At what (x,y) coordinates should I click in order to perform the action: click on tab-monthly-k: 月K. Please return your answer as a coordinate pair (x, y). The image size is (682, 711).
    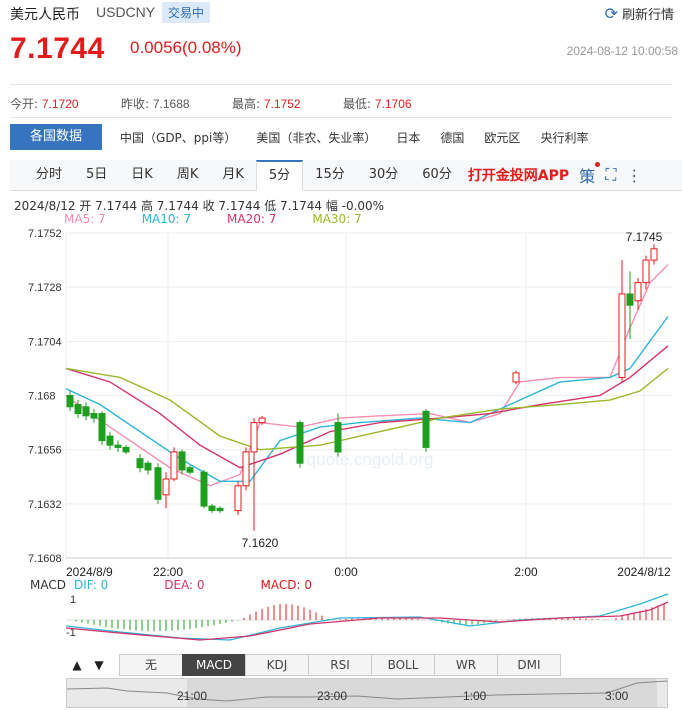
    Looking at the image, I should click on (233, 175).